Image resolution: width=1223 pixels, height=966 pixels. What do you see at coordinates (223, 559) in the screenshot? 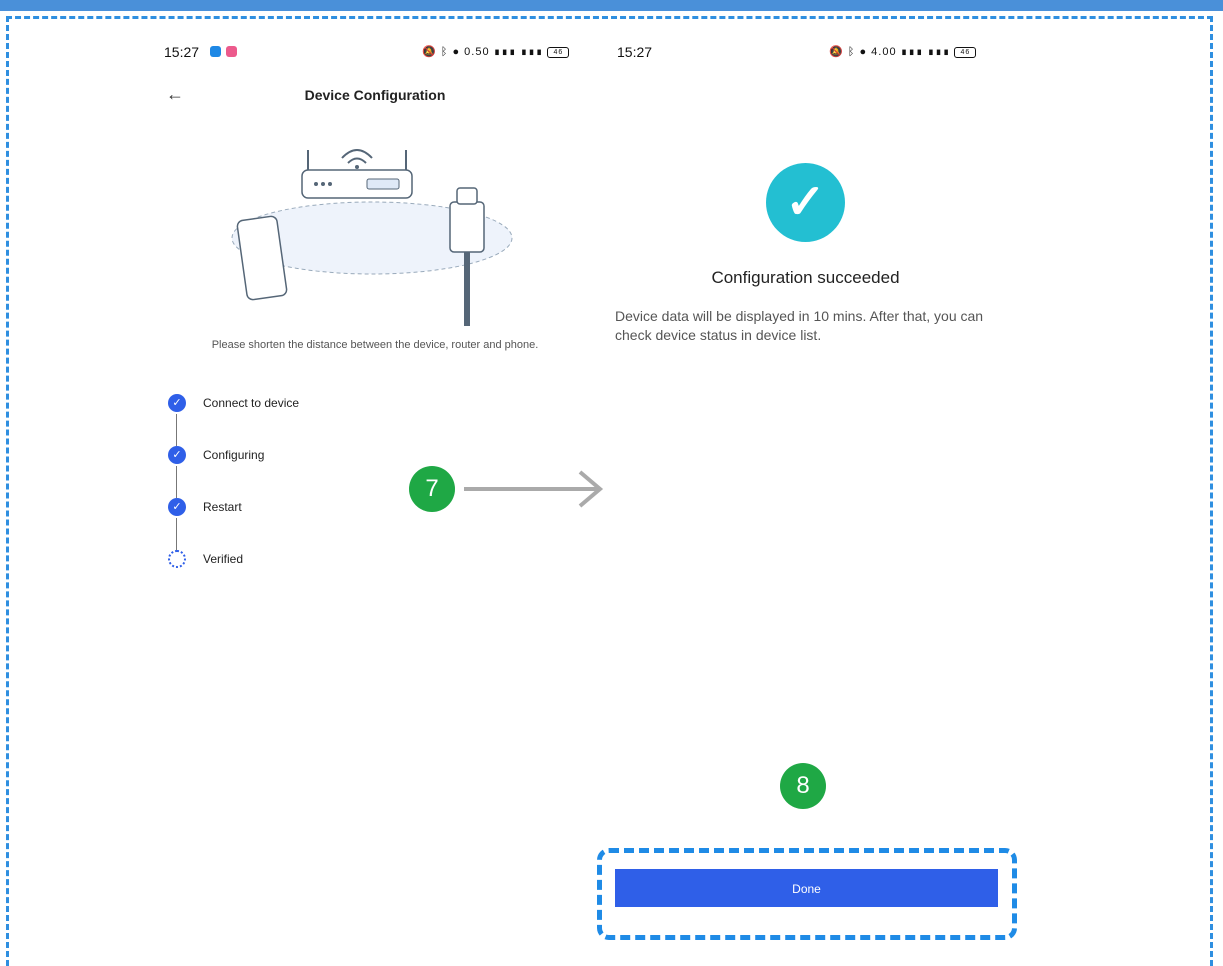
I see `step-label: Verified` at bounding box center [223, 559].